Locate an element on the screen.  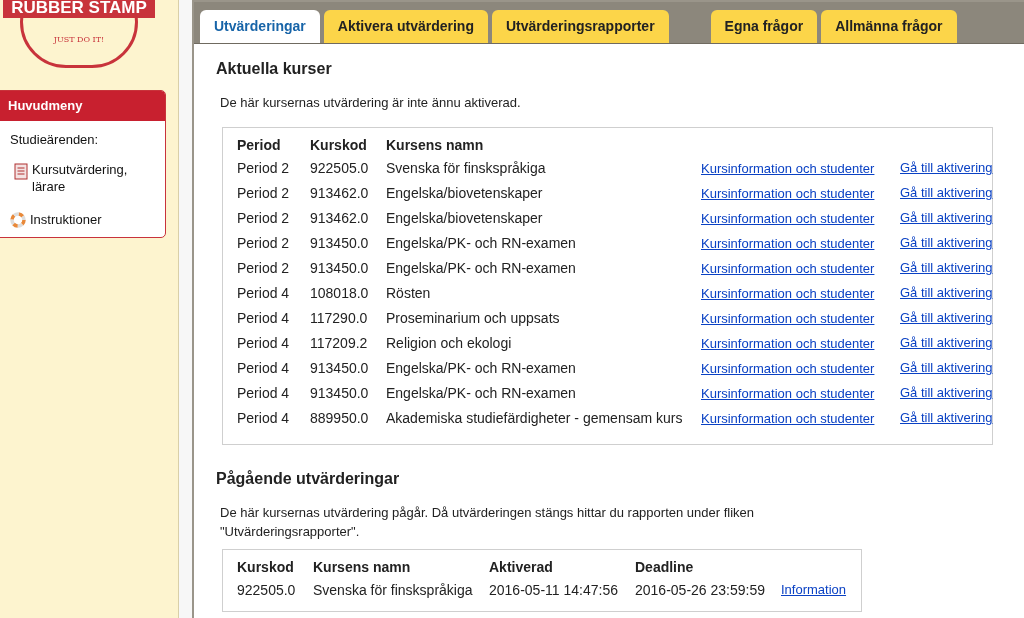
section-label: Studieärenden: is located at coordinates (54, 139).